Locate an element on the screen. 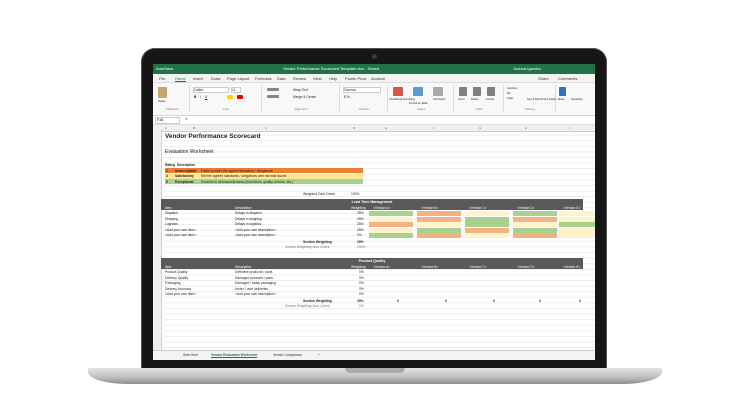 This screenshot has height=405, width=750. underline-icon: U is located at coordinates (206, 97).